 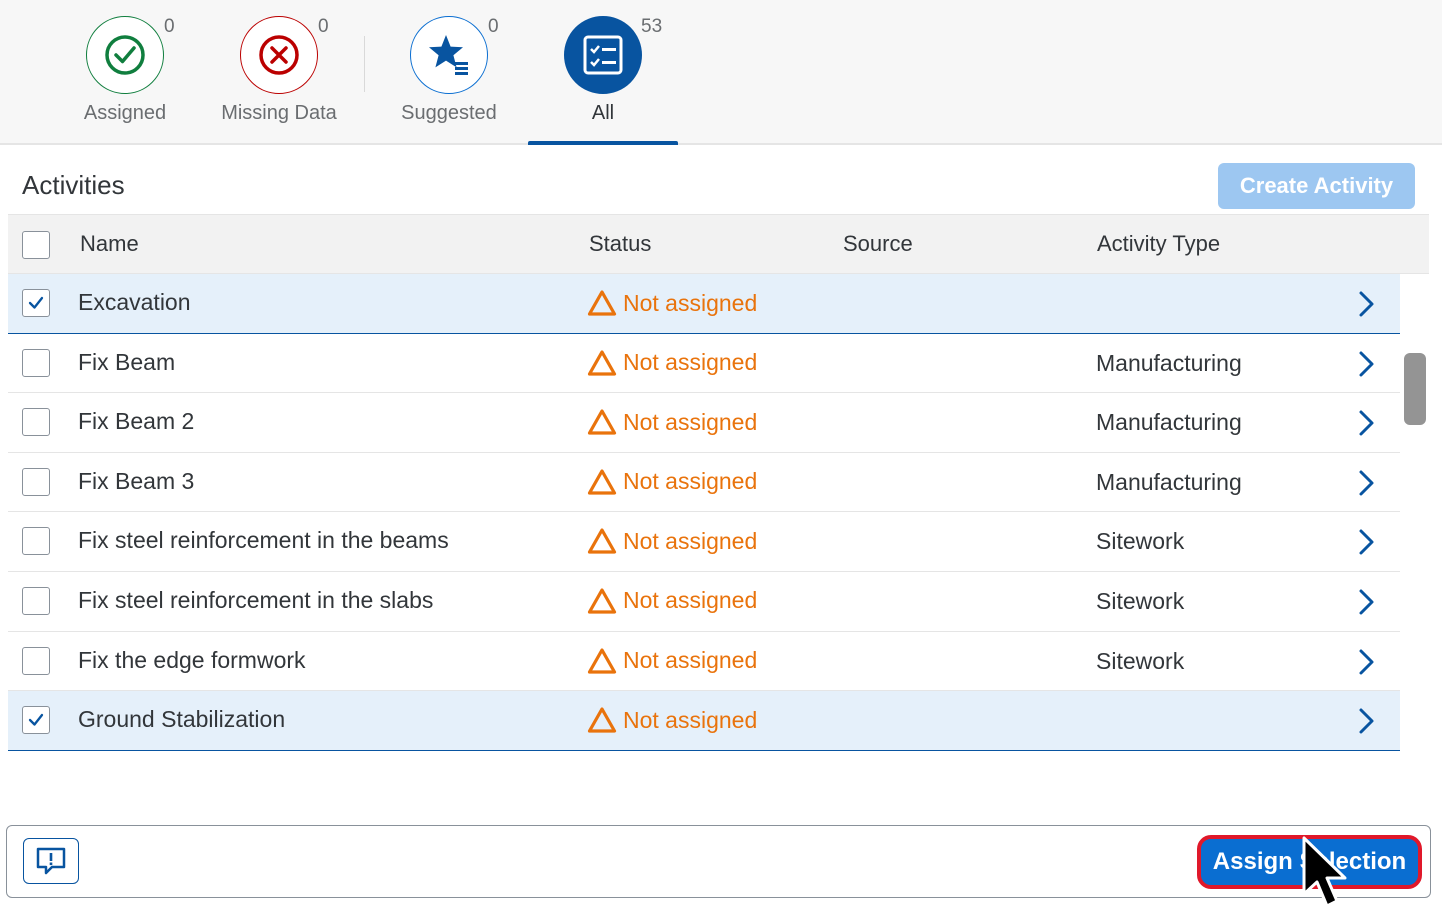 I want to click on table-row: Fix Beam Not assigned Manufacturing, so click(x=704, y=363).